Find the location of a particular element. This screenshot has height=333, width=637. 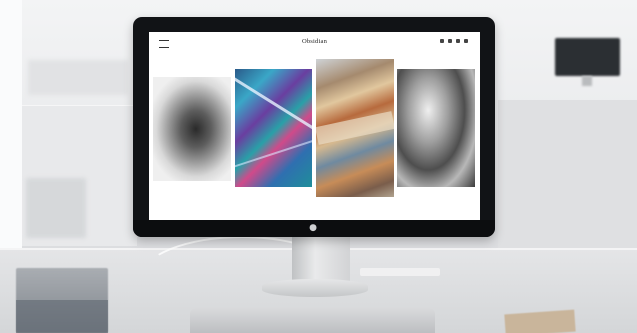

apple-logo-icon: ● is located at coordinates (313, 228).